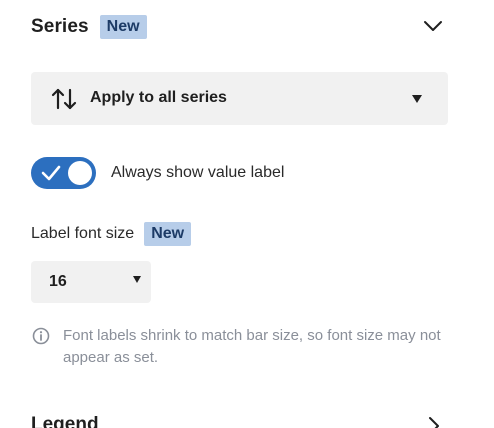 The width and height of the screenshot is (494, 428). What do you see at coordinates (168, 234) in the screenshot?
I see `font-size-new-badge: New` at bounding box center [168, 234].